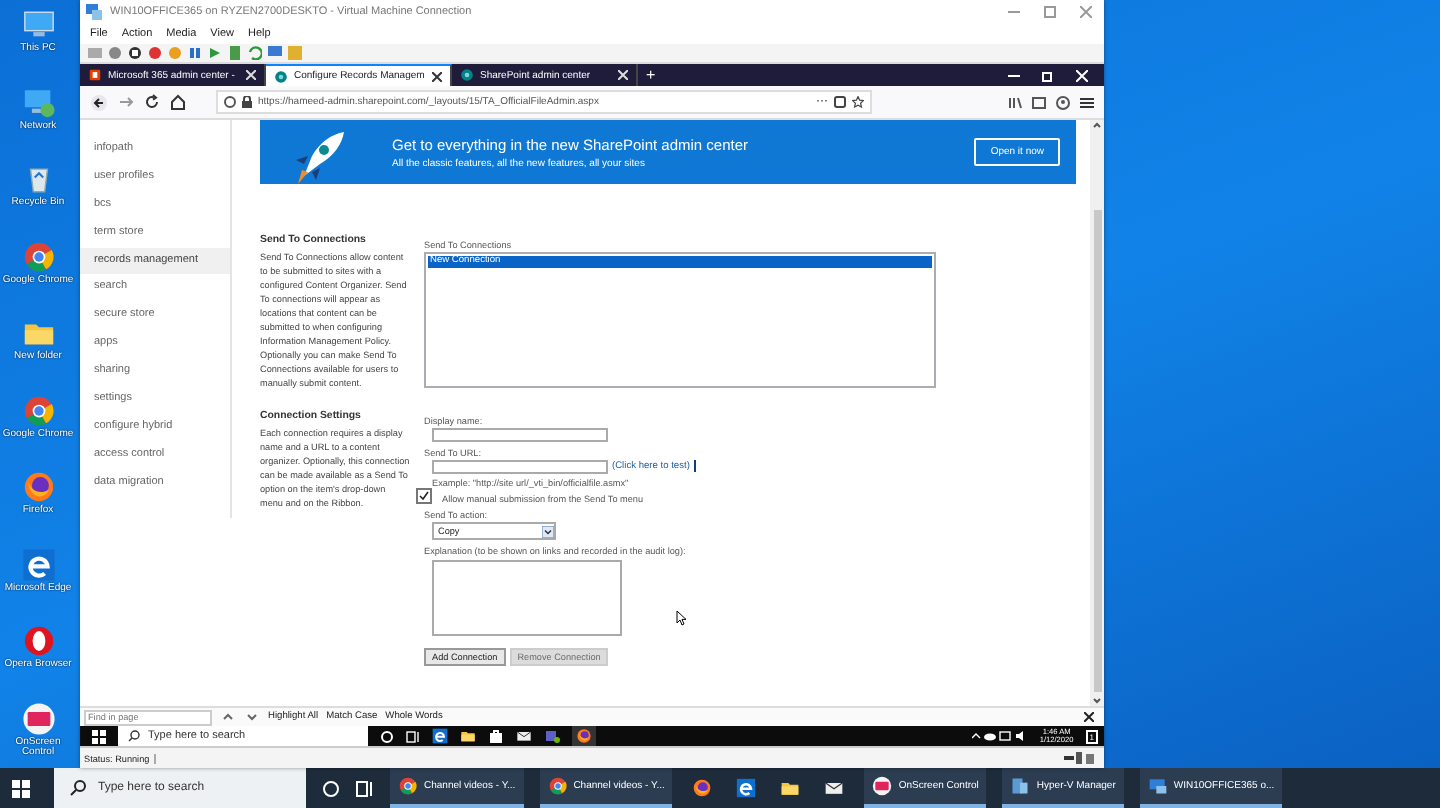 The image size is (1440, 808). What do you see at coordinates (247, 102) in the screenshot?
I see `lock-icon` at bounding box center [247, 102].